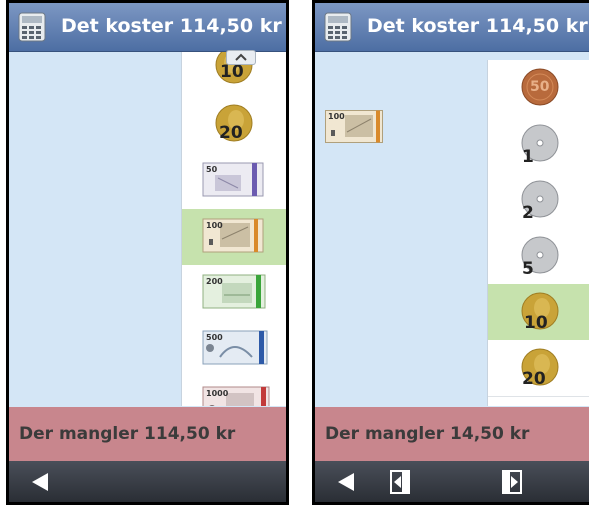 This screenshot has width=589, height=505. I want to click on banknote-500-icon, so click(235, 347).